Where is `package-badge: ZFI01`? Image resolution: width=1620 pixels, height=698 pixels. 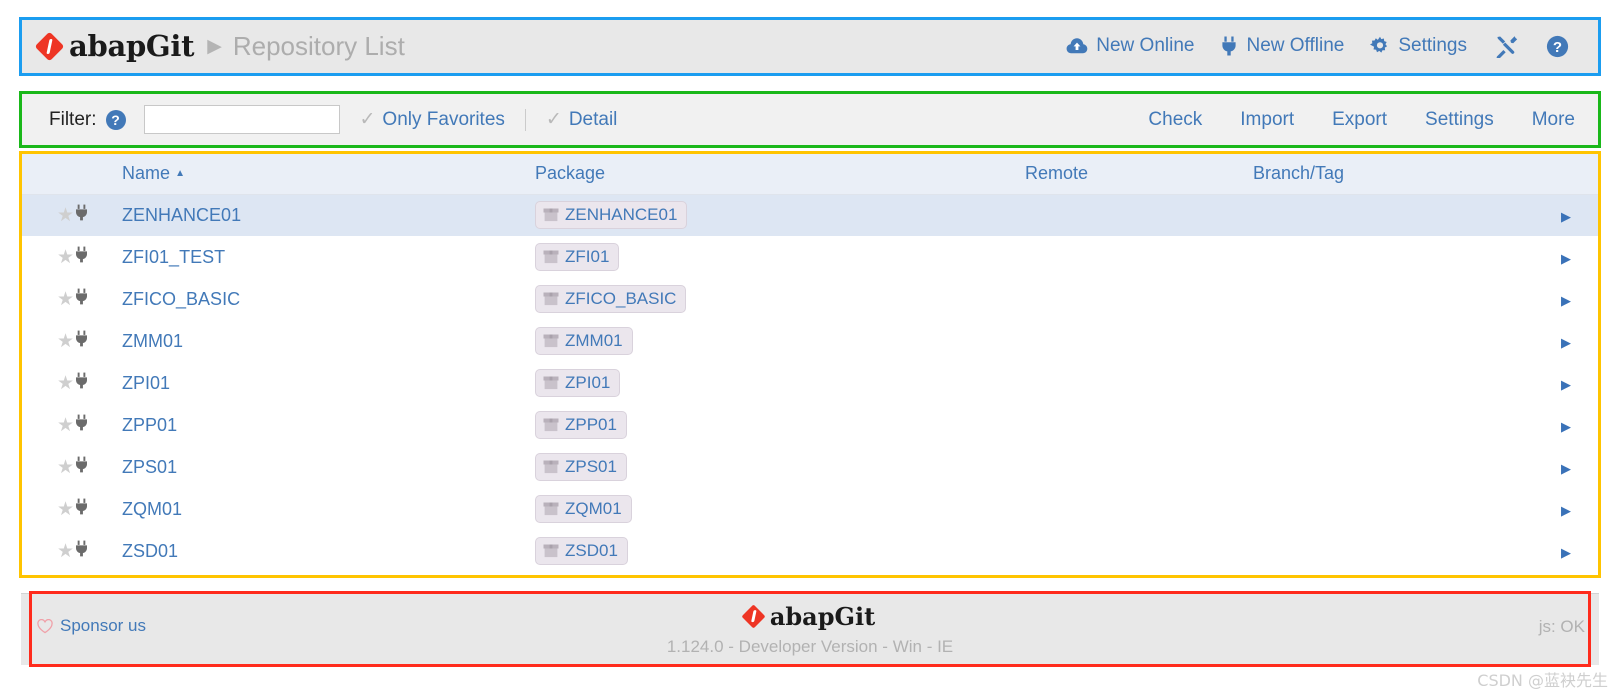 package-badge: ZFI01 is located at coordinates (577, 257).